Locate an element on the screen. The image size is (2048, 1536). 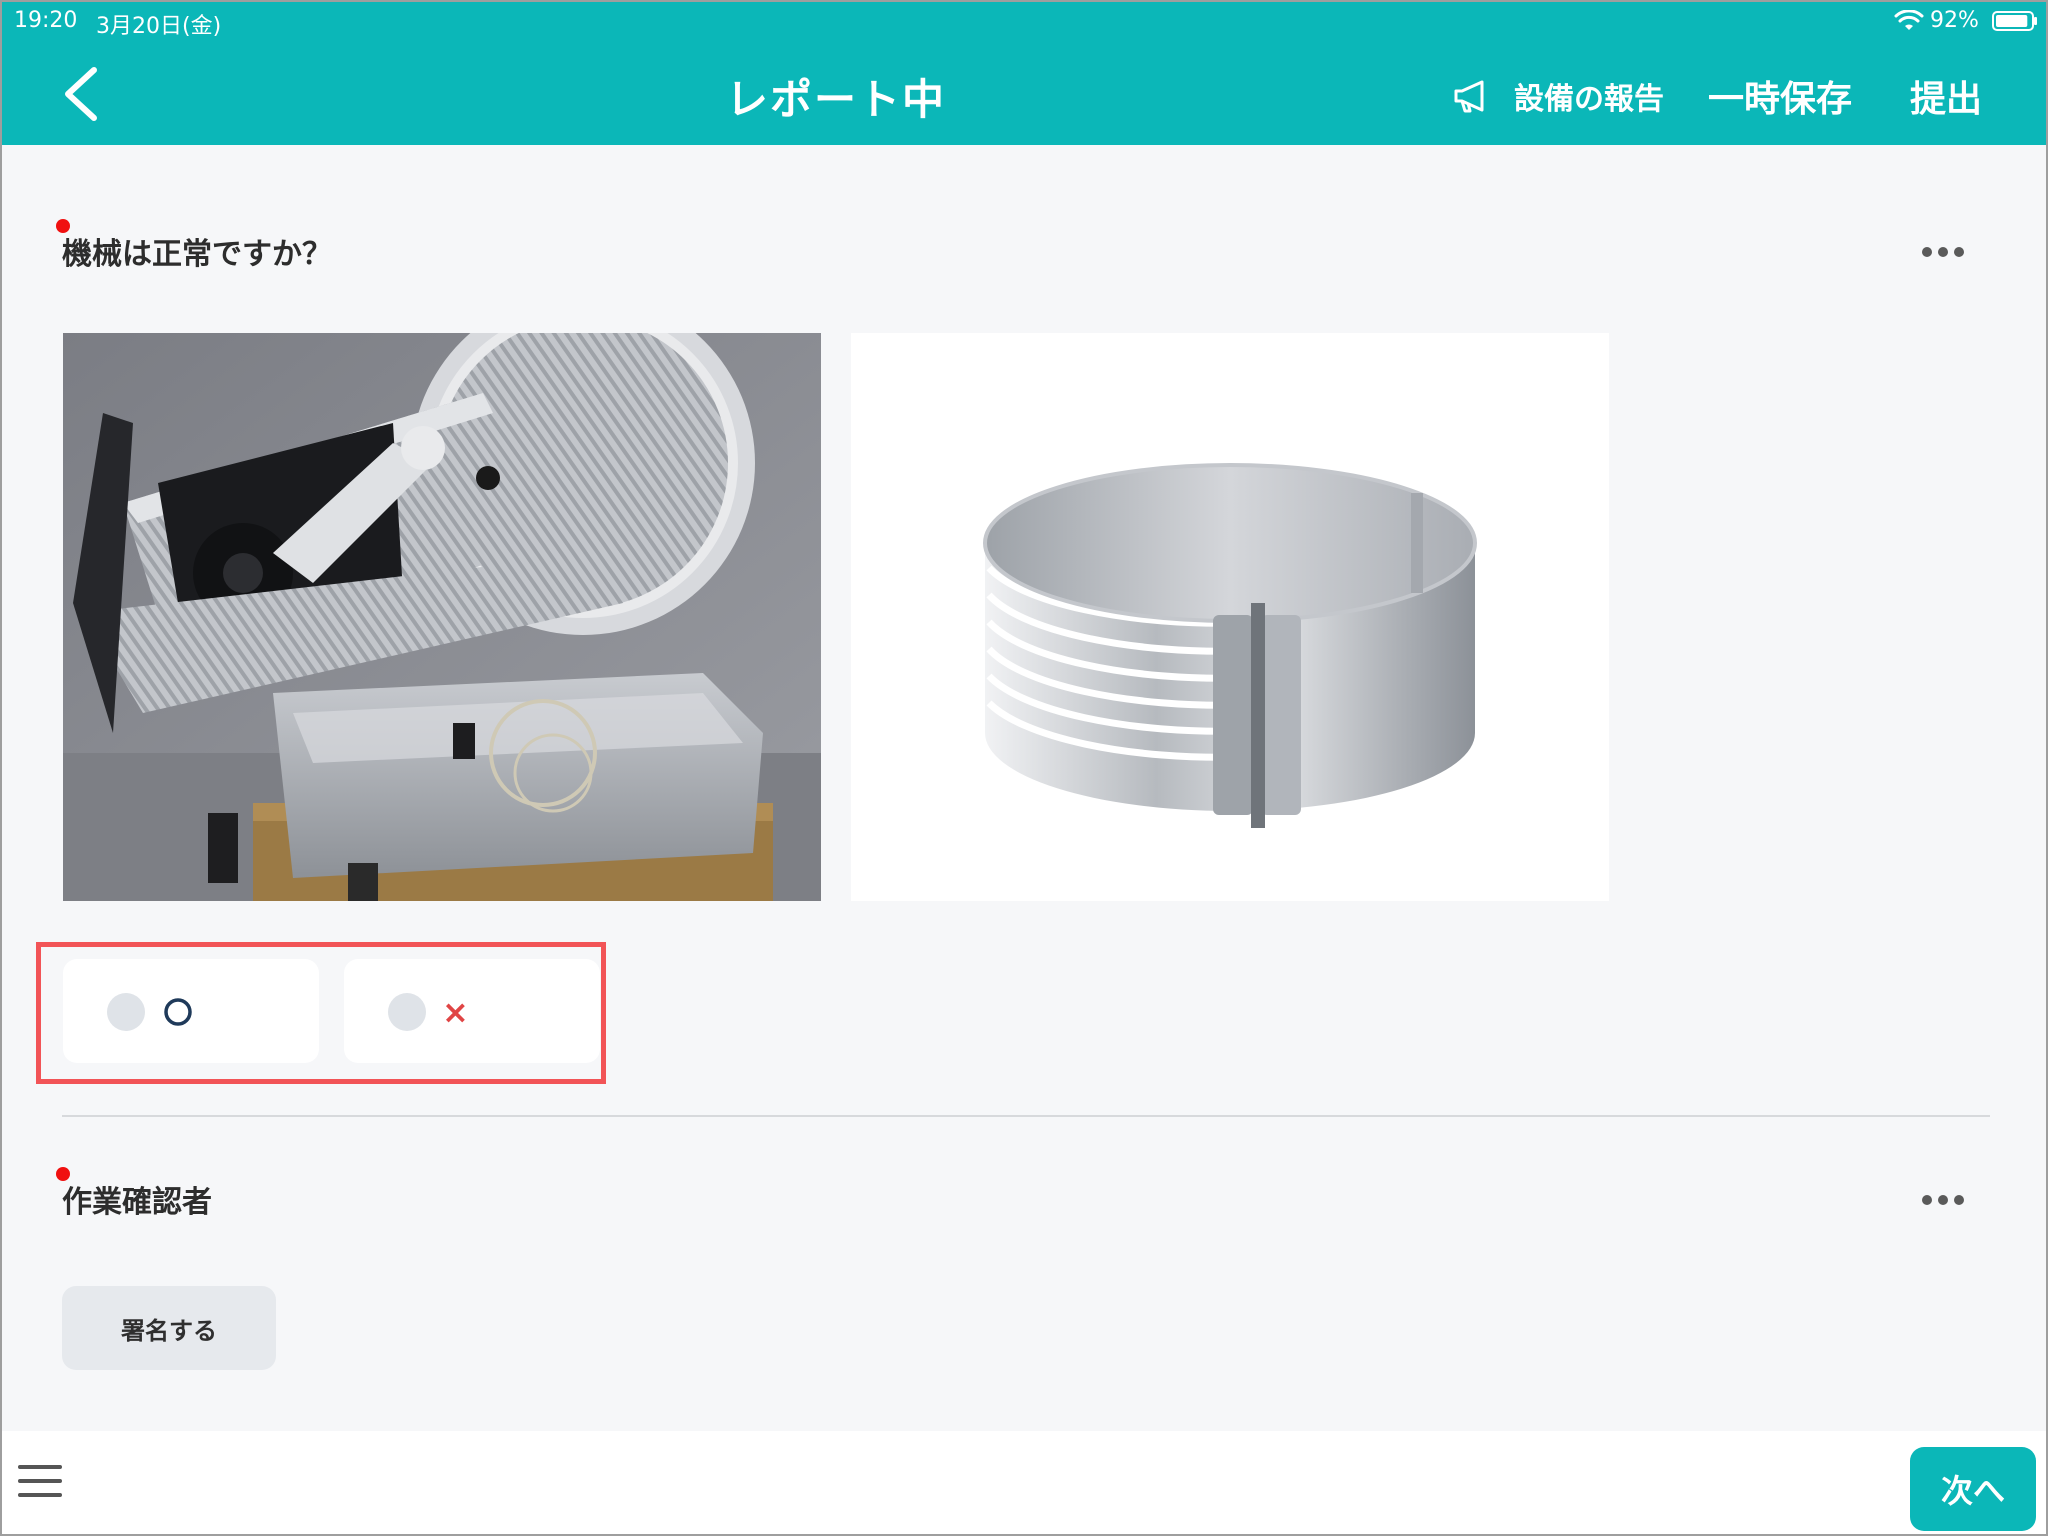
top-bar: 19:20 3月20日(金) 92% レポート中 設備の報告 一時保存 提出 is located at coordinates (1024, 73).